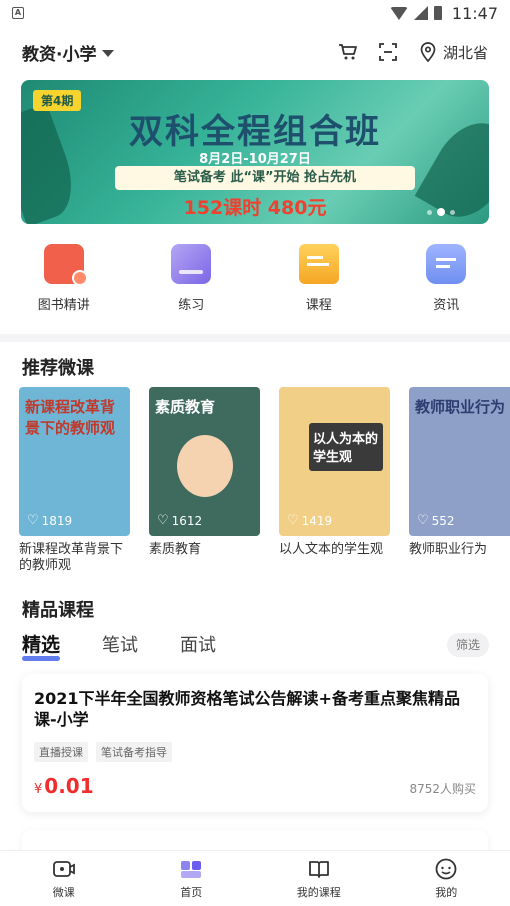  I want to click on carousel-dot-active, so click(441, 212).